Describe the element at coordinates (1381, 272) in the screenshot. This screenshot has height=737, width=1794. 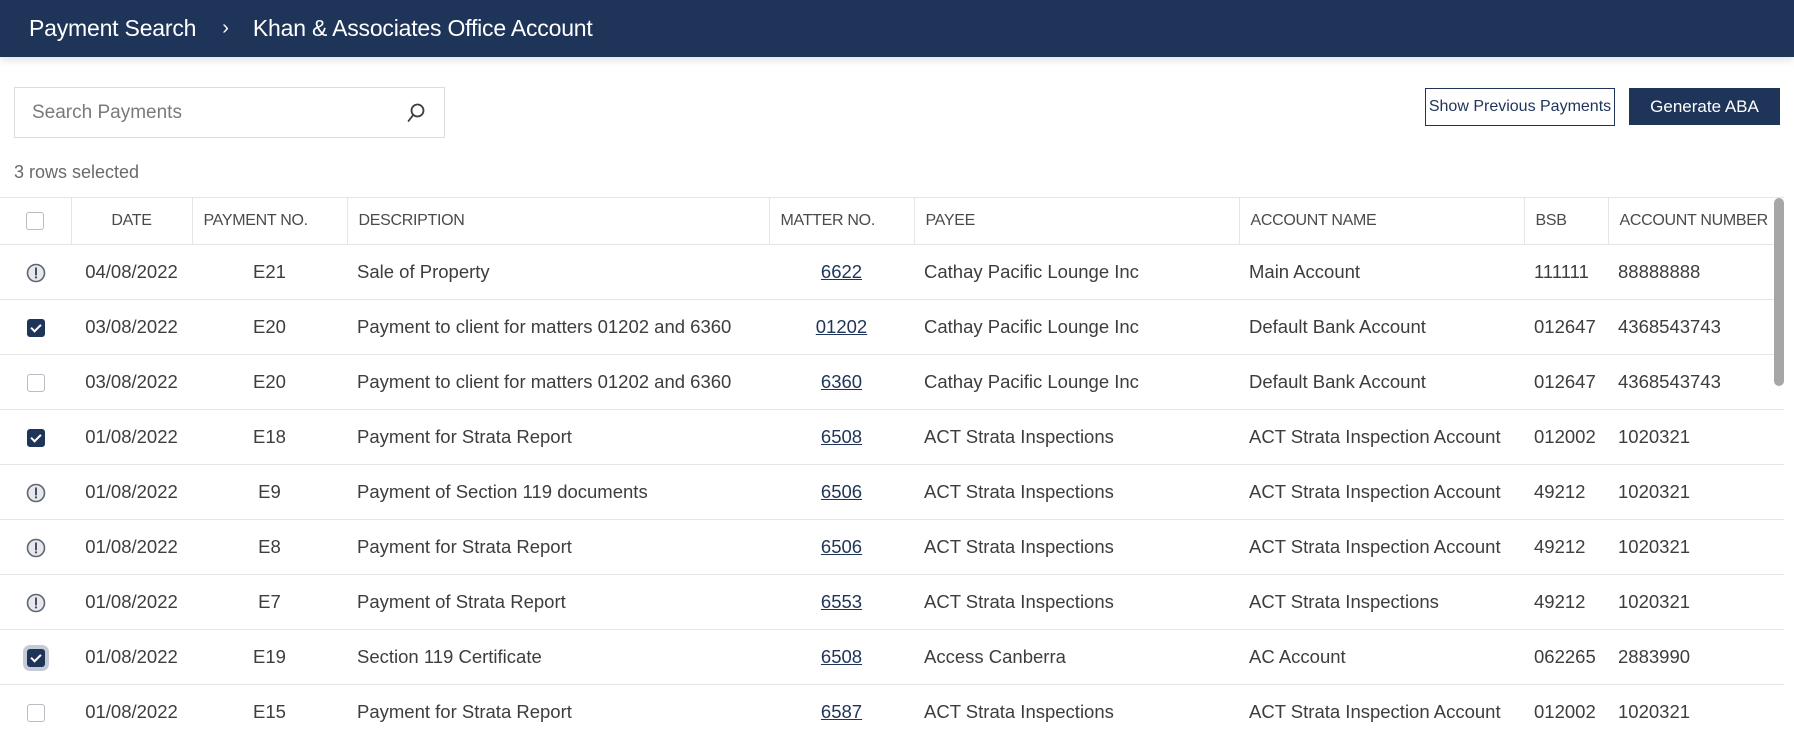
I see `cell-account-name: Main Account` at that location.